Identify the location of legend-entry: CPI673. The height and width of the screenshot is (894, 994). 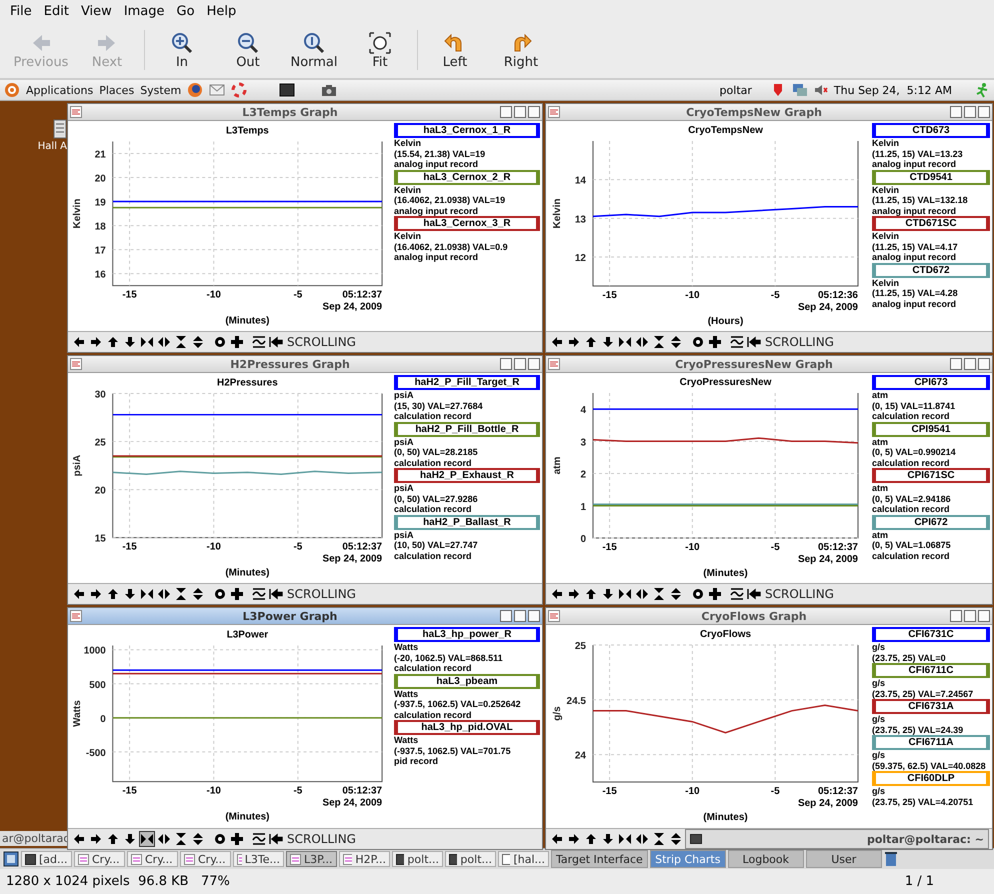
(931, 382).